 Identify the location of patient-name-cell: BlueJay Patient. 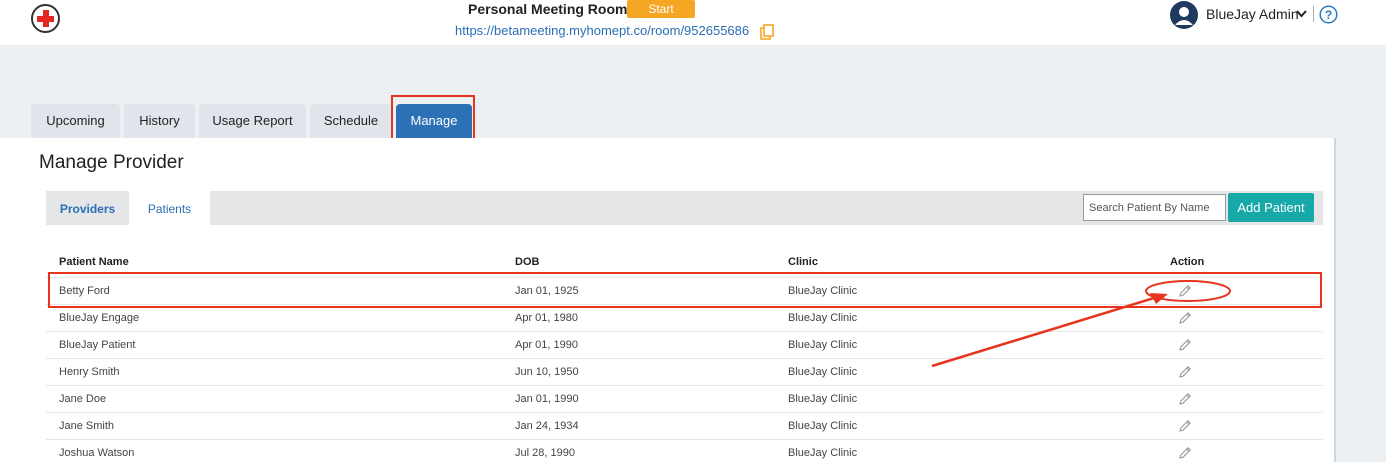
(97, 345).